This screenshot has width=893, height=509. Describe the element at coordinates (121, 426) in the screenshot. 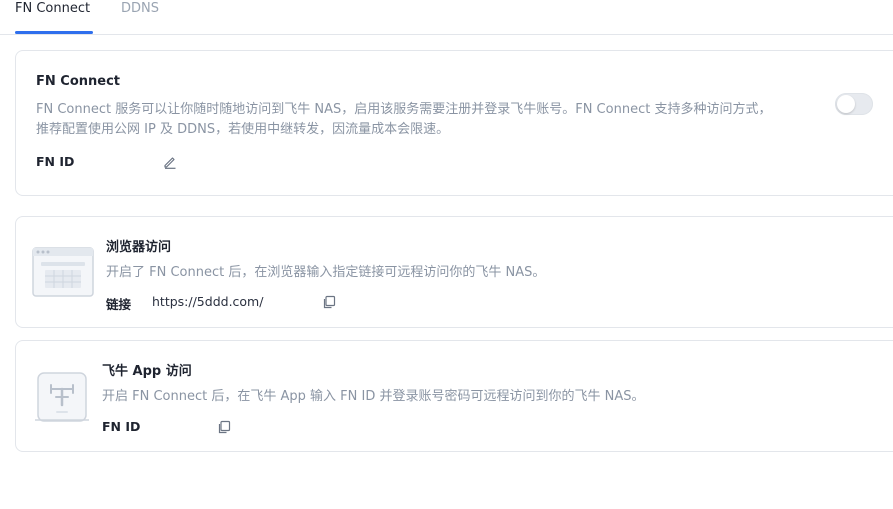

I see `app-fn-id-label: FN ID` at that location.